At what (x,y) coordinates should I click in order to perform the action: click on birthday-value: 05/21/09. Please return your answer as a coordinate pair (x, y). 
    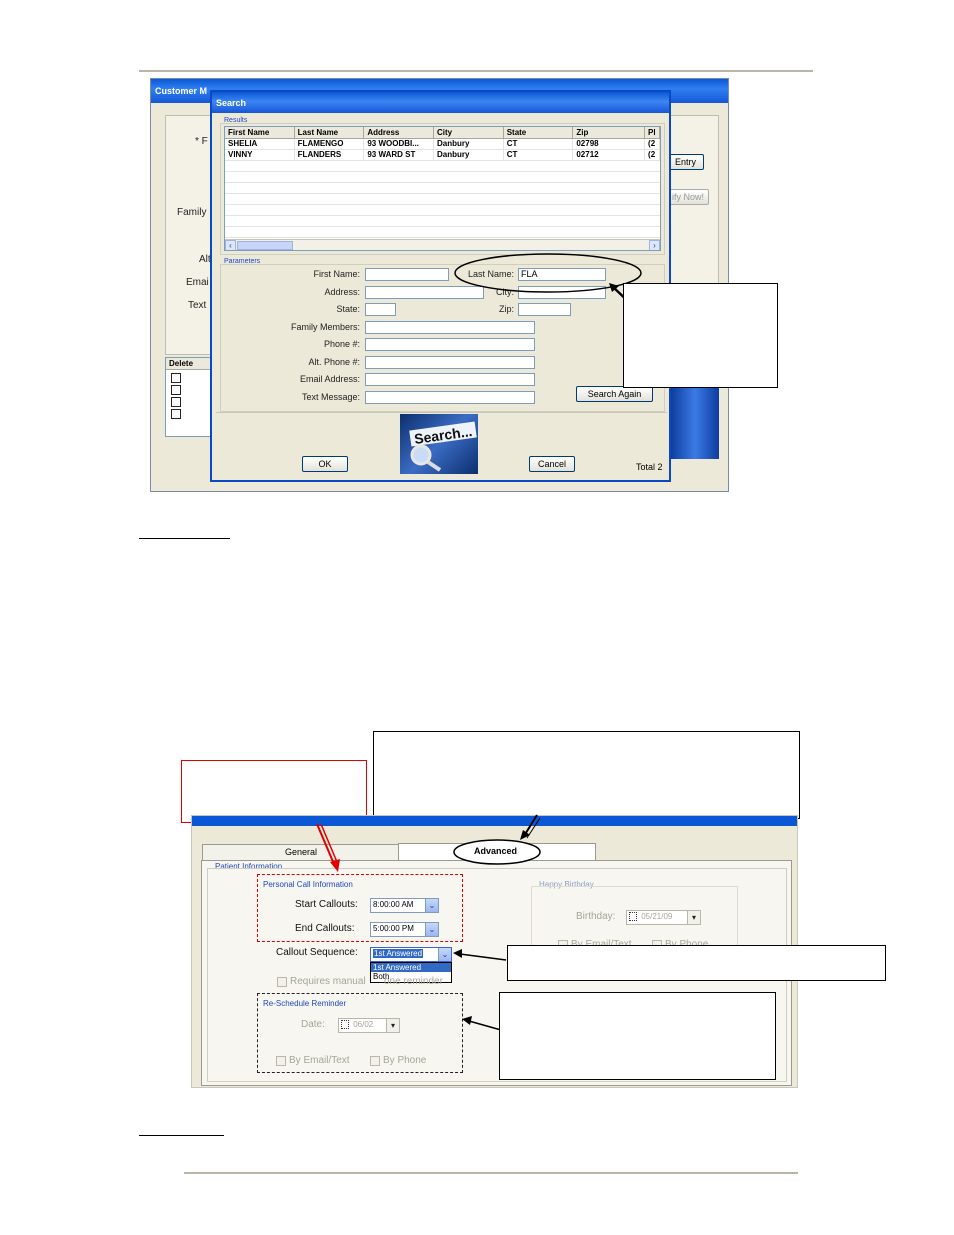
    Looking at the image, I should click on (657, 916).